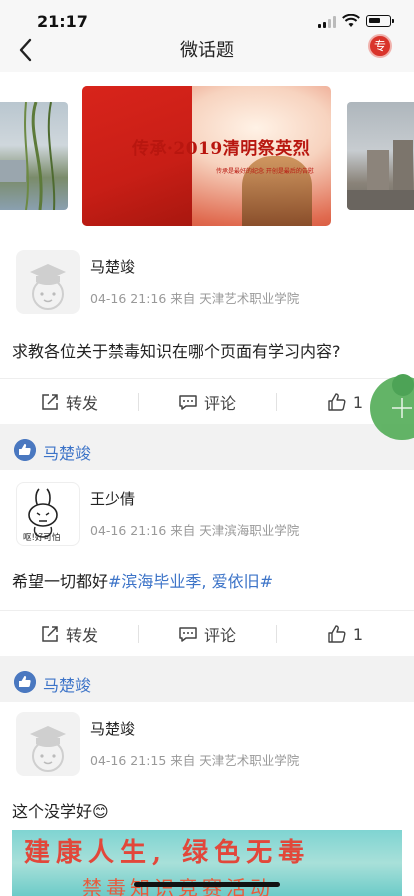  I want to click on page-title: 微话题, so click(207, 50).